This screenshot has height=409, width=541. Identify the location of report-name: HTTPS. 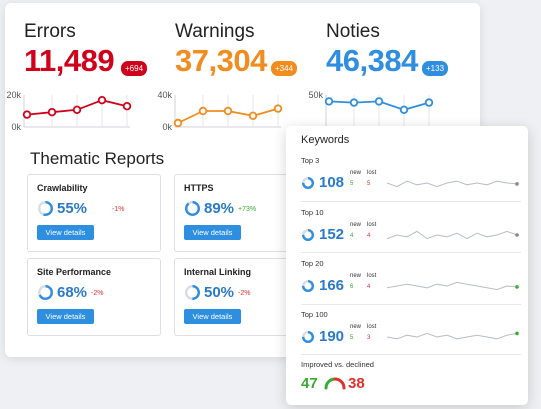
(199, 188).